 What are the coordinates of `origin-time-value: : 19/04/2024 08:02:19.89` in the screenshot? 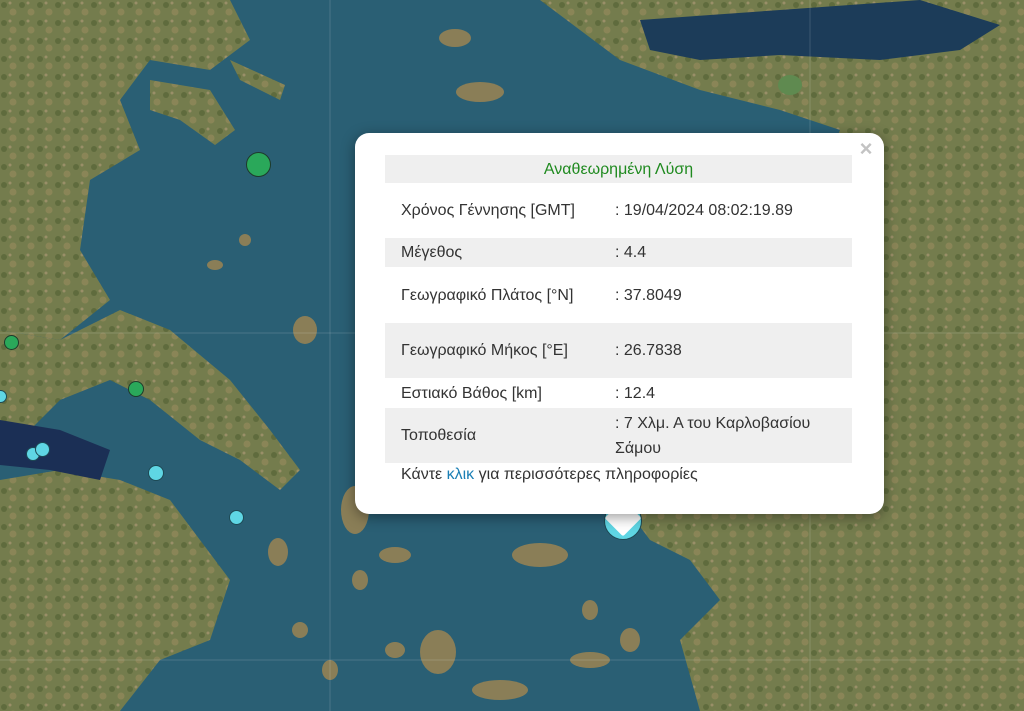 It's located at (704, 210).